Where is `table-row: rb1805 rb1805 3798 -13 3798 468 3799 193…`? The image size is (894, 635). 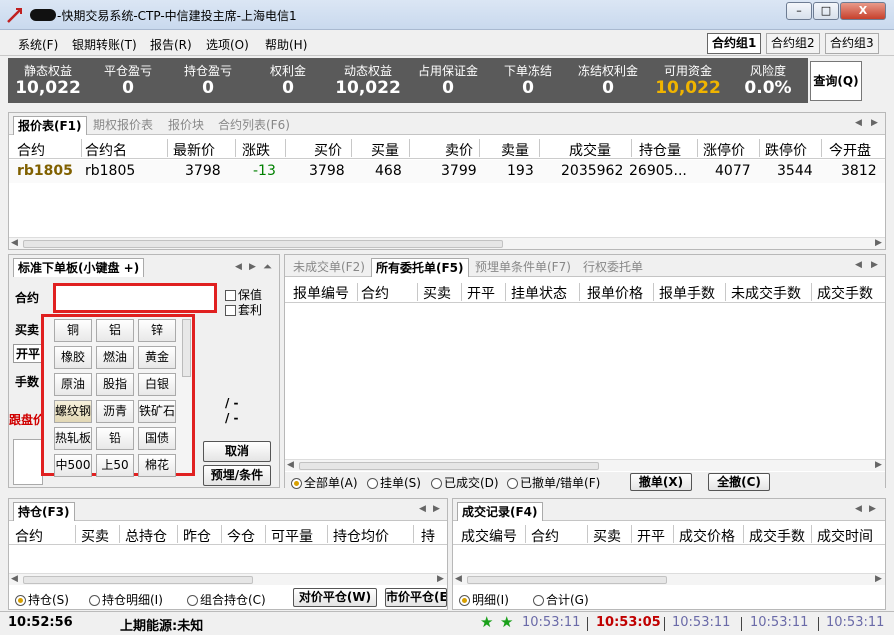
table-row: rb1805 rb1805 3798 -13 3798 468 3799 193… is located at coordinates (447, 171).